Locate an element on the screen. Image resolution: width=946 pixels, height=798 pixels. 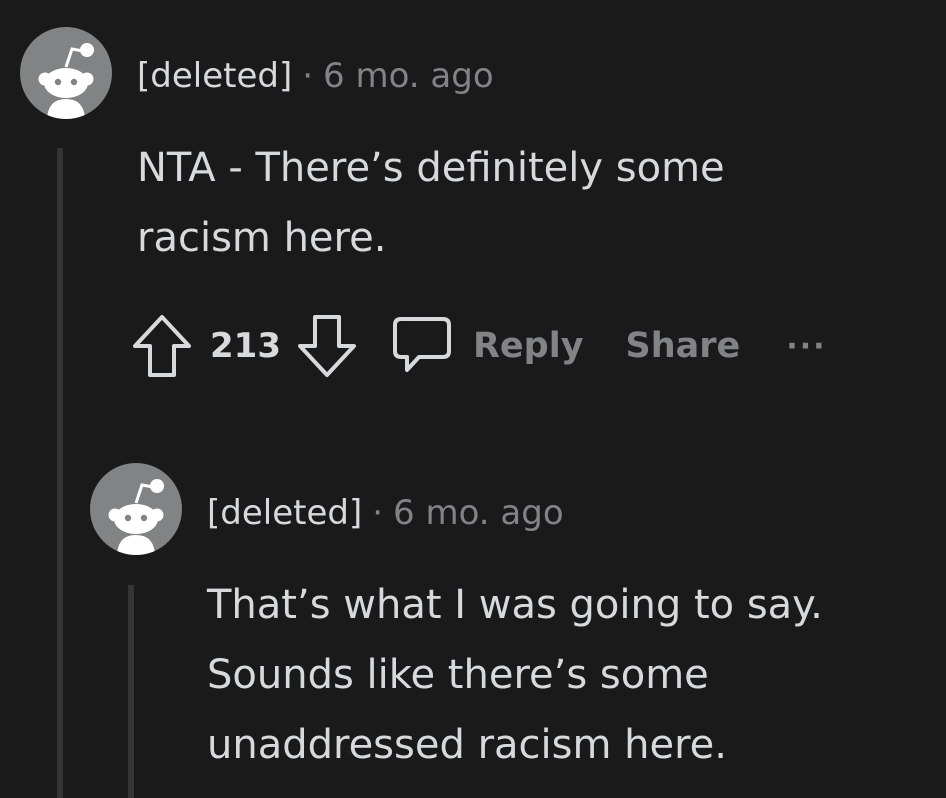
share-button: Share is located at coordinates (683, 346).